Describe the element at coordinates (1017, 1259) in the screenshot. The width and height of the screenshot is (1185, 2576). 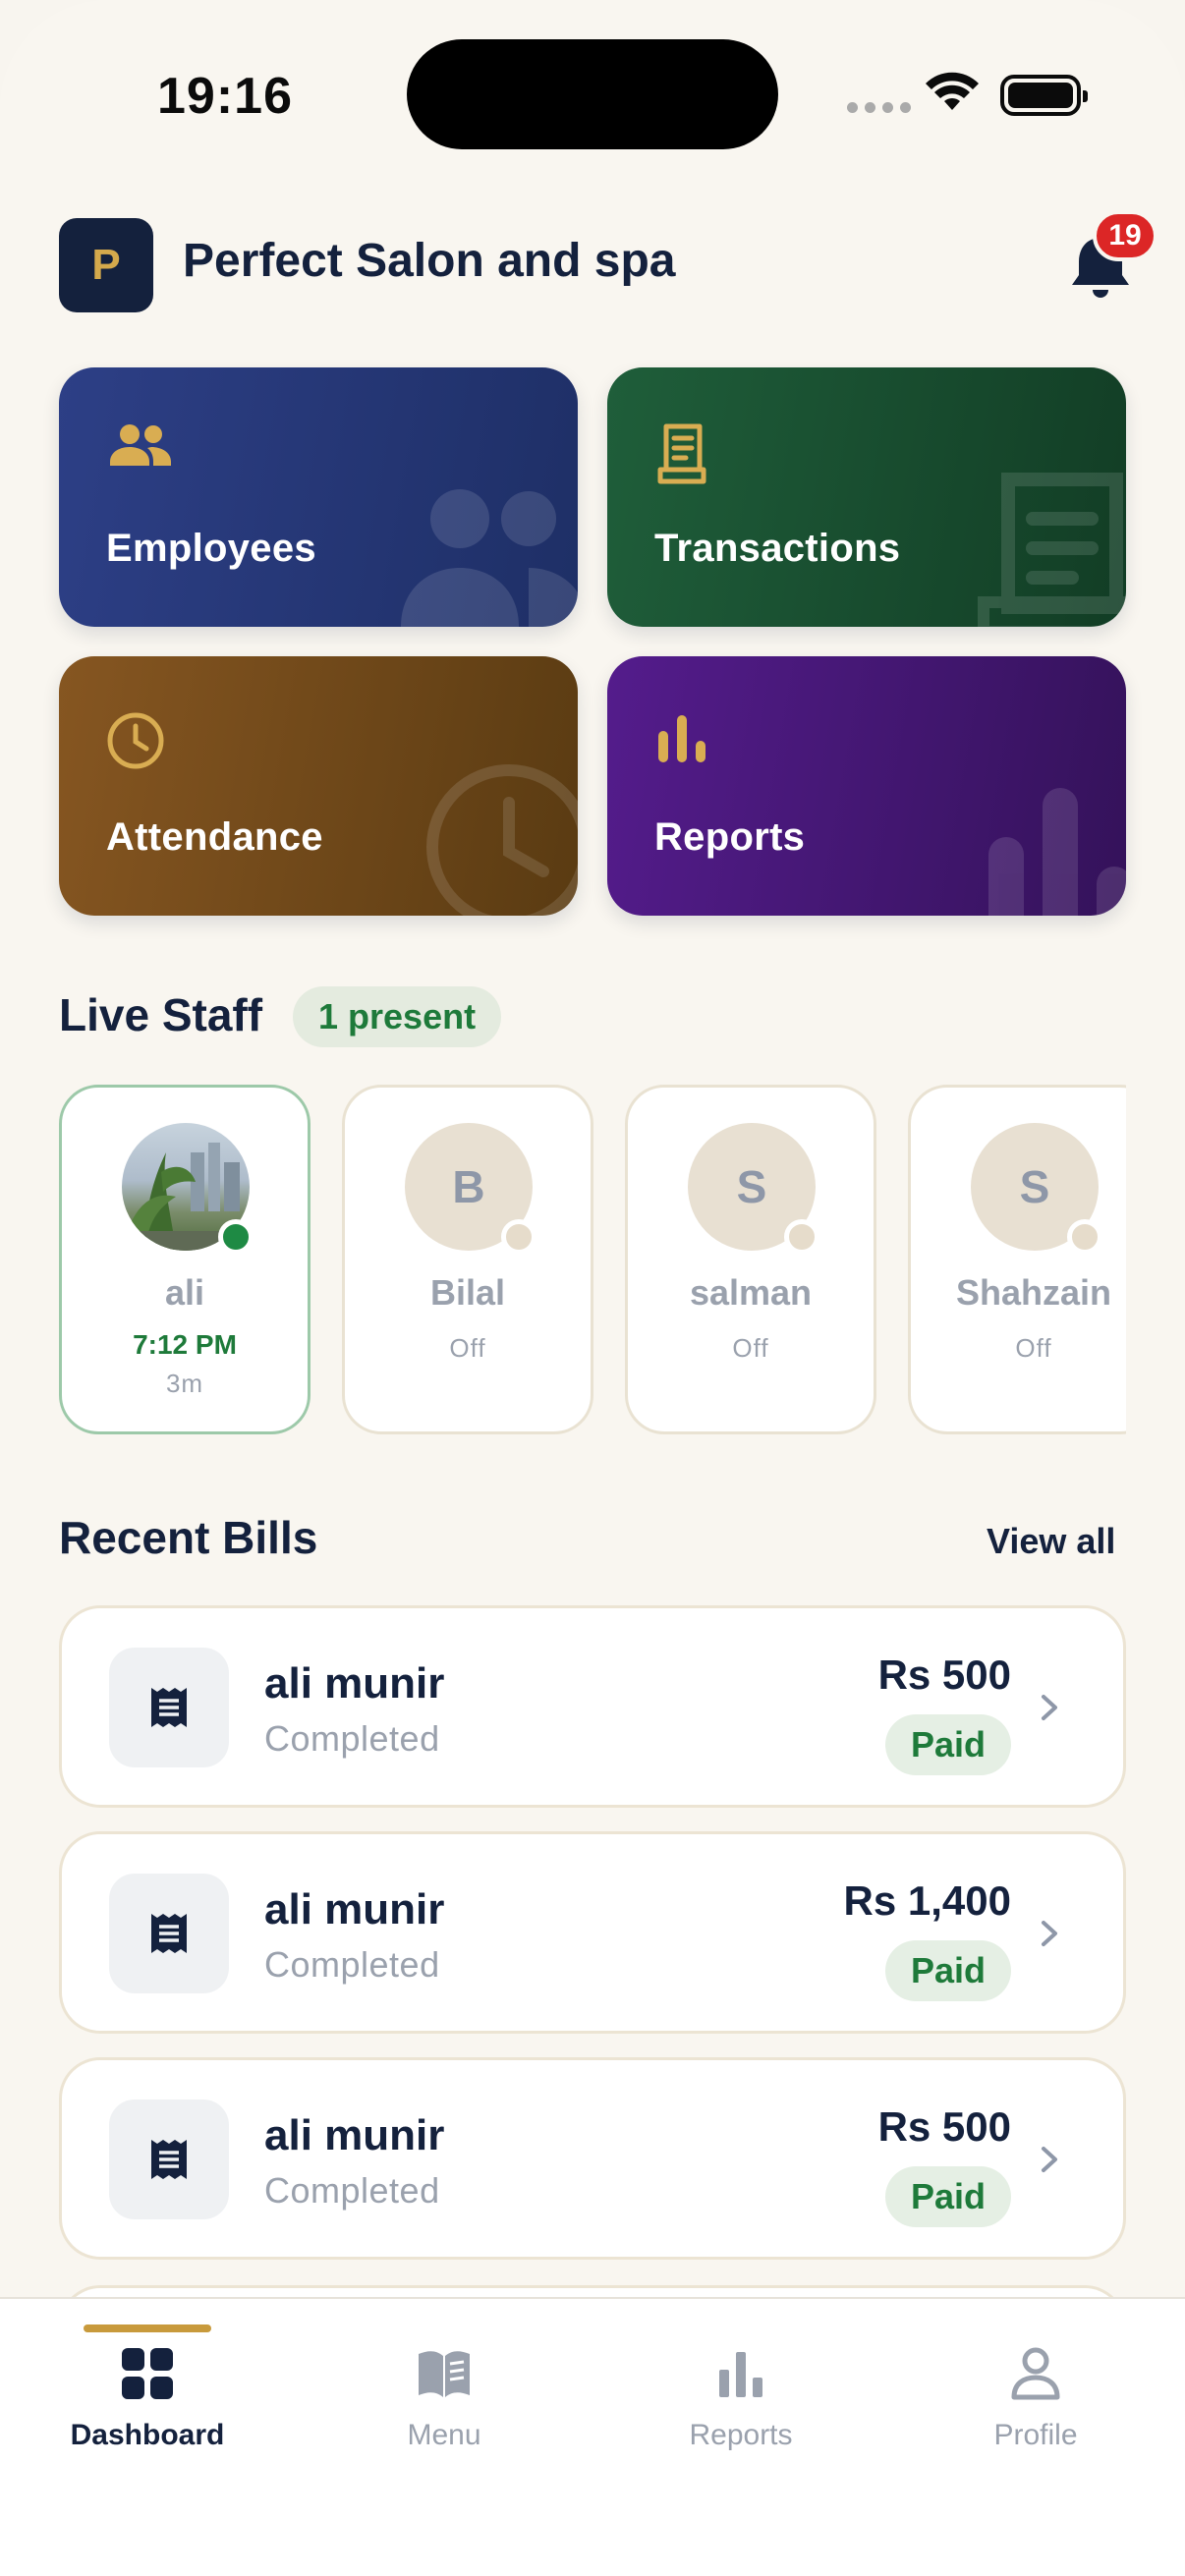
I see `staff-card: S Shahzain Off` at that location.